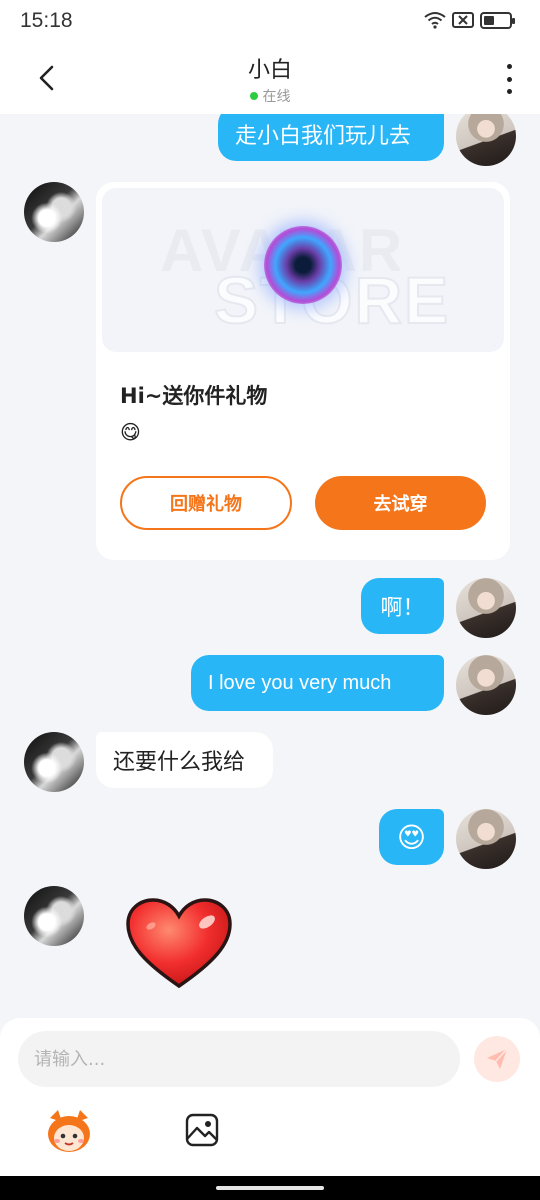 The image size is (540, 1200). I want to click on mascot-sticker-icon, so click(69, 1131).